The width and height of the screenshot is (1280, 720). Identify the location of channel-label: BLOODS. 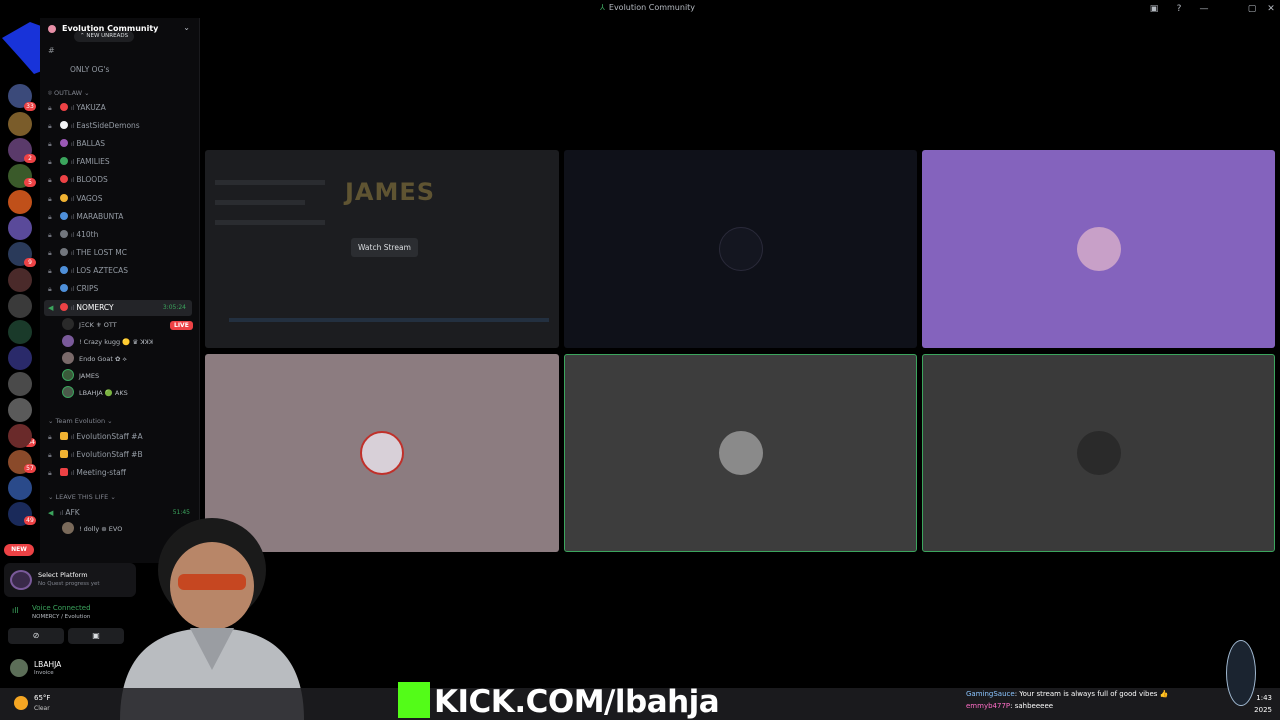
(92, 179).